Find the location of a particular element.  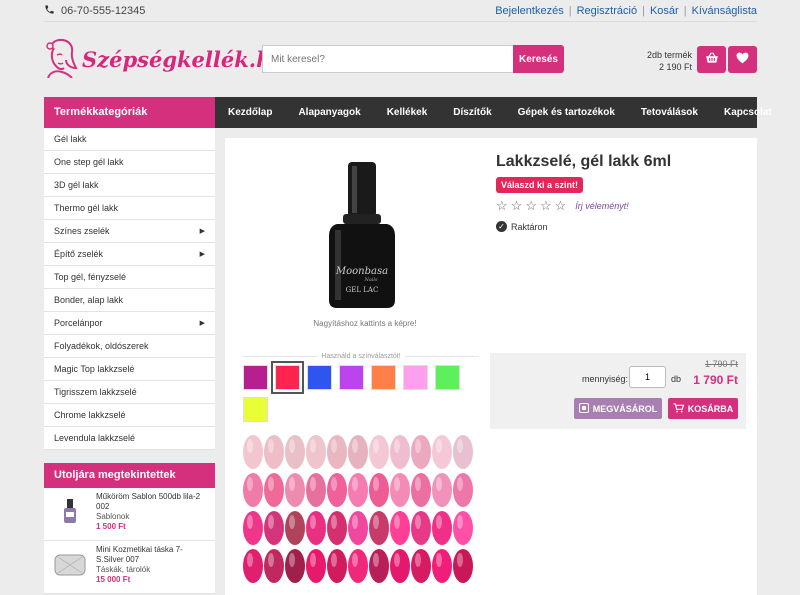

buy-now-button: MEGVÁSÁROL is located at coordinates (618, 408).